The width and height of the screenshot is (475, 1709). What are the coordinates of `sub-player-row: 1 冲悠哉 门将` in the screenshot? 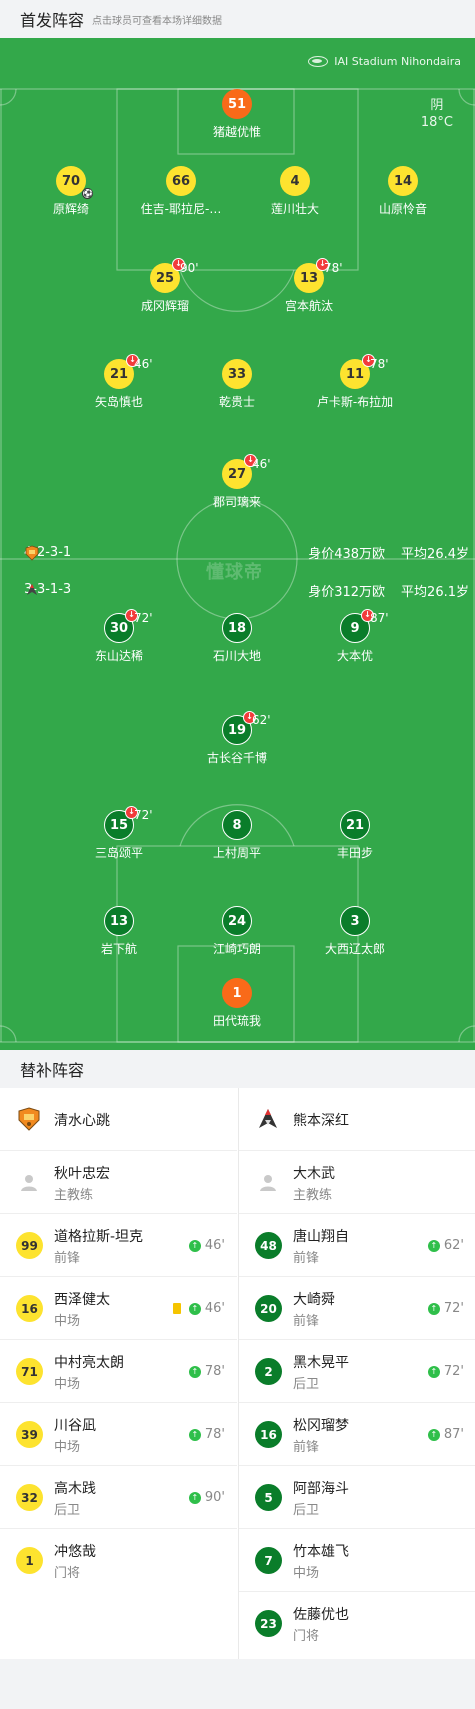 It's located at (118, 1560).